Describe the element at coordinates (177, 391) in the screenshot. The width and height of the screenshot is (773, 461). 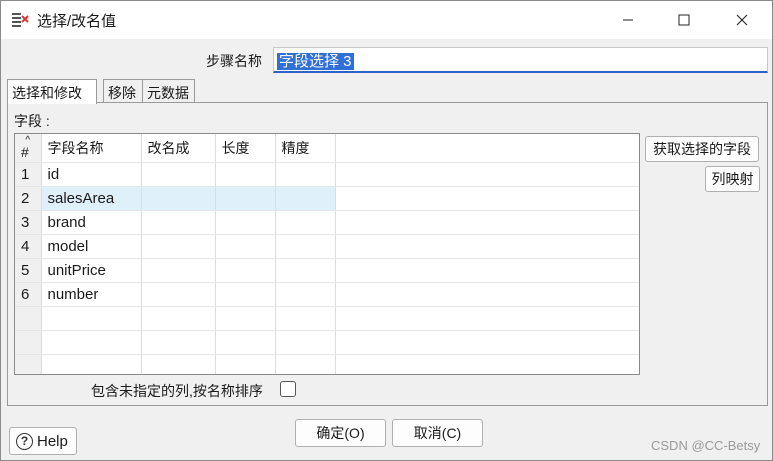
I see `include-unspecified-label: 包含未指定的列,按名称排序` at that location.